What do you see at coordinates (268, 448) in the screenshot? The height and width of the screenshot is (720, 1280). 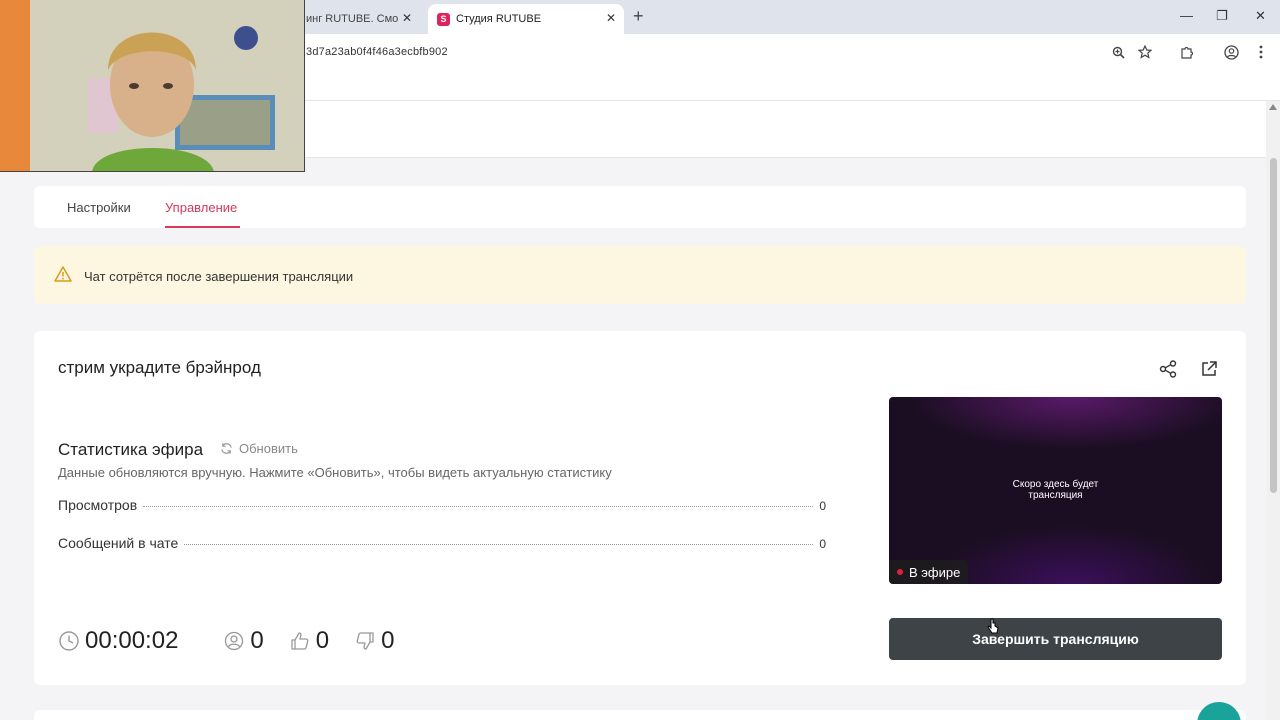 I see `refresh-label: Обновить` at bounding box center [268, 448].